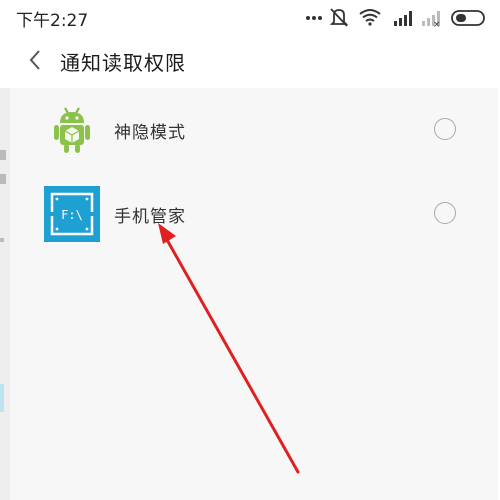 The image size is (500, 500). What do you see at coordinates (431, 19) in the screenshot?
I see `signal-no-service-icon: ×` at bounding box center [431, 19].